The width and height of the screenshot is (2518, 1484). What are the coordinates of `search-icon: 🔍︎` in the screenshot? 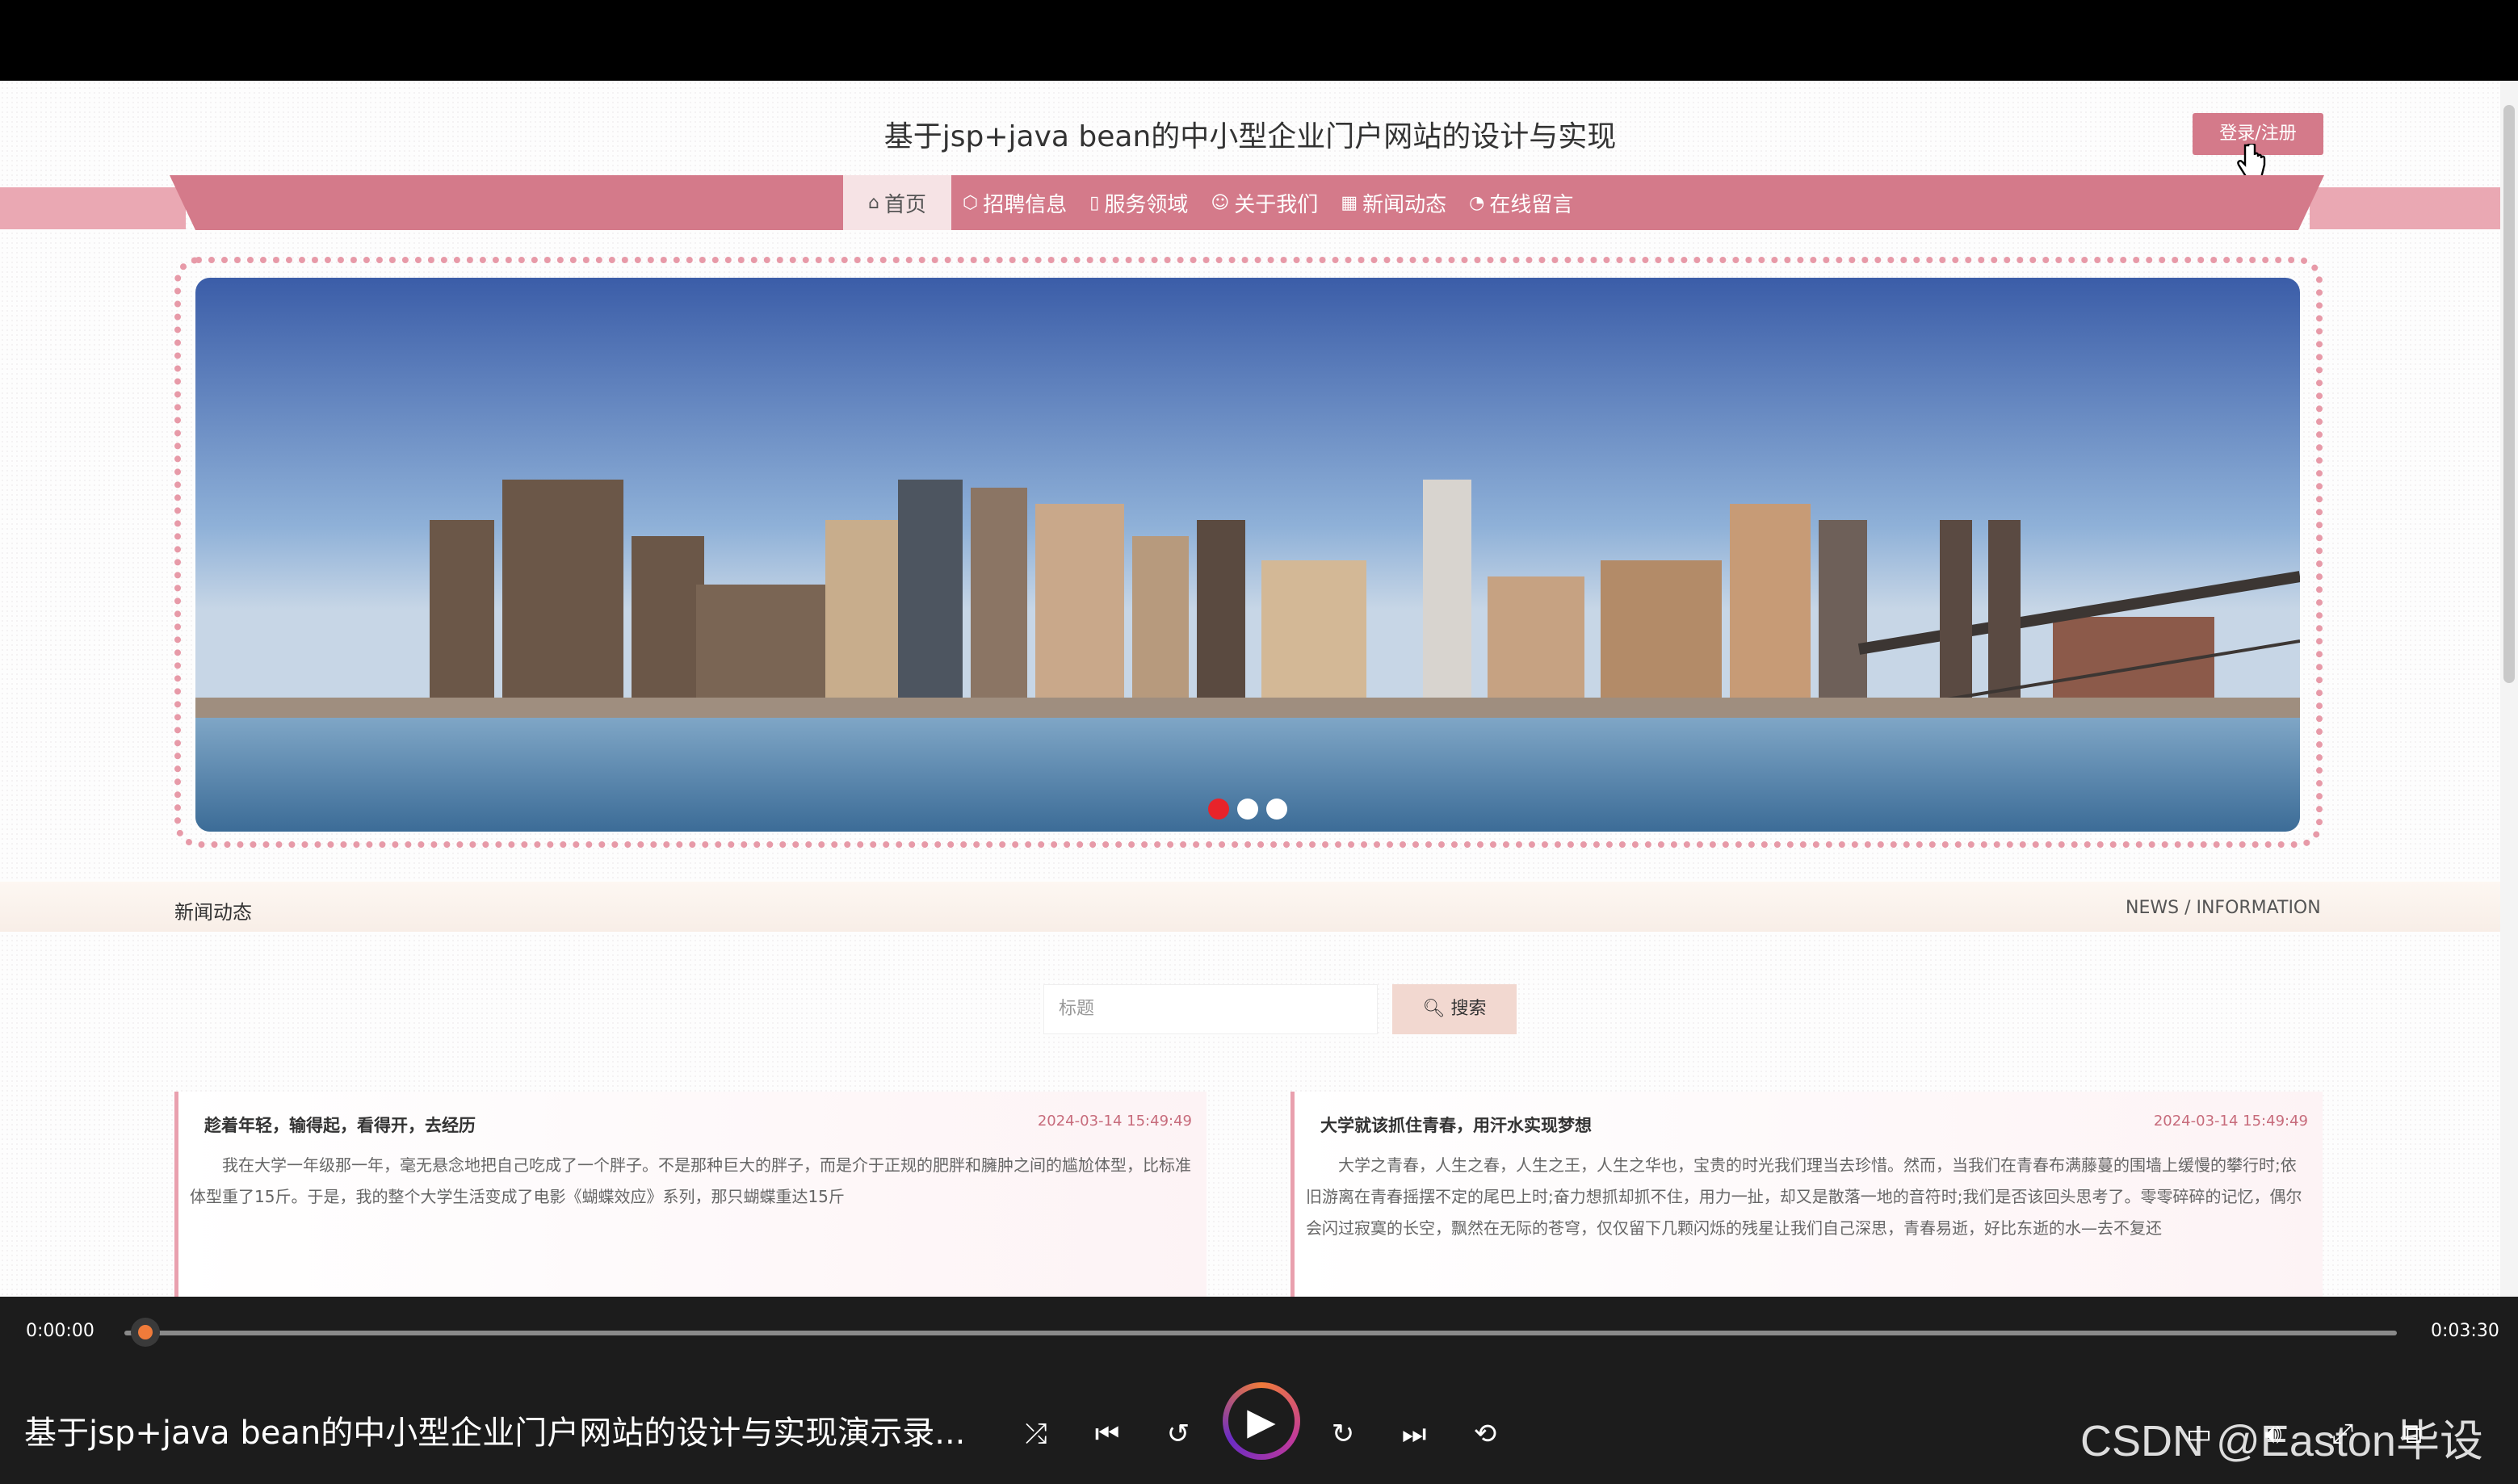 It's located at (1434, 1009).